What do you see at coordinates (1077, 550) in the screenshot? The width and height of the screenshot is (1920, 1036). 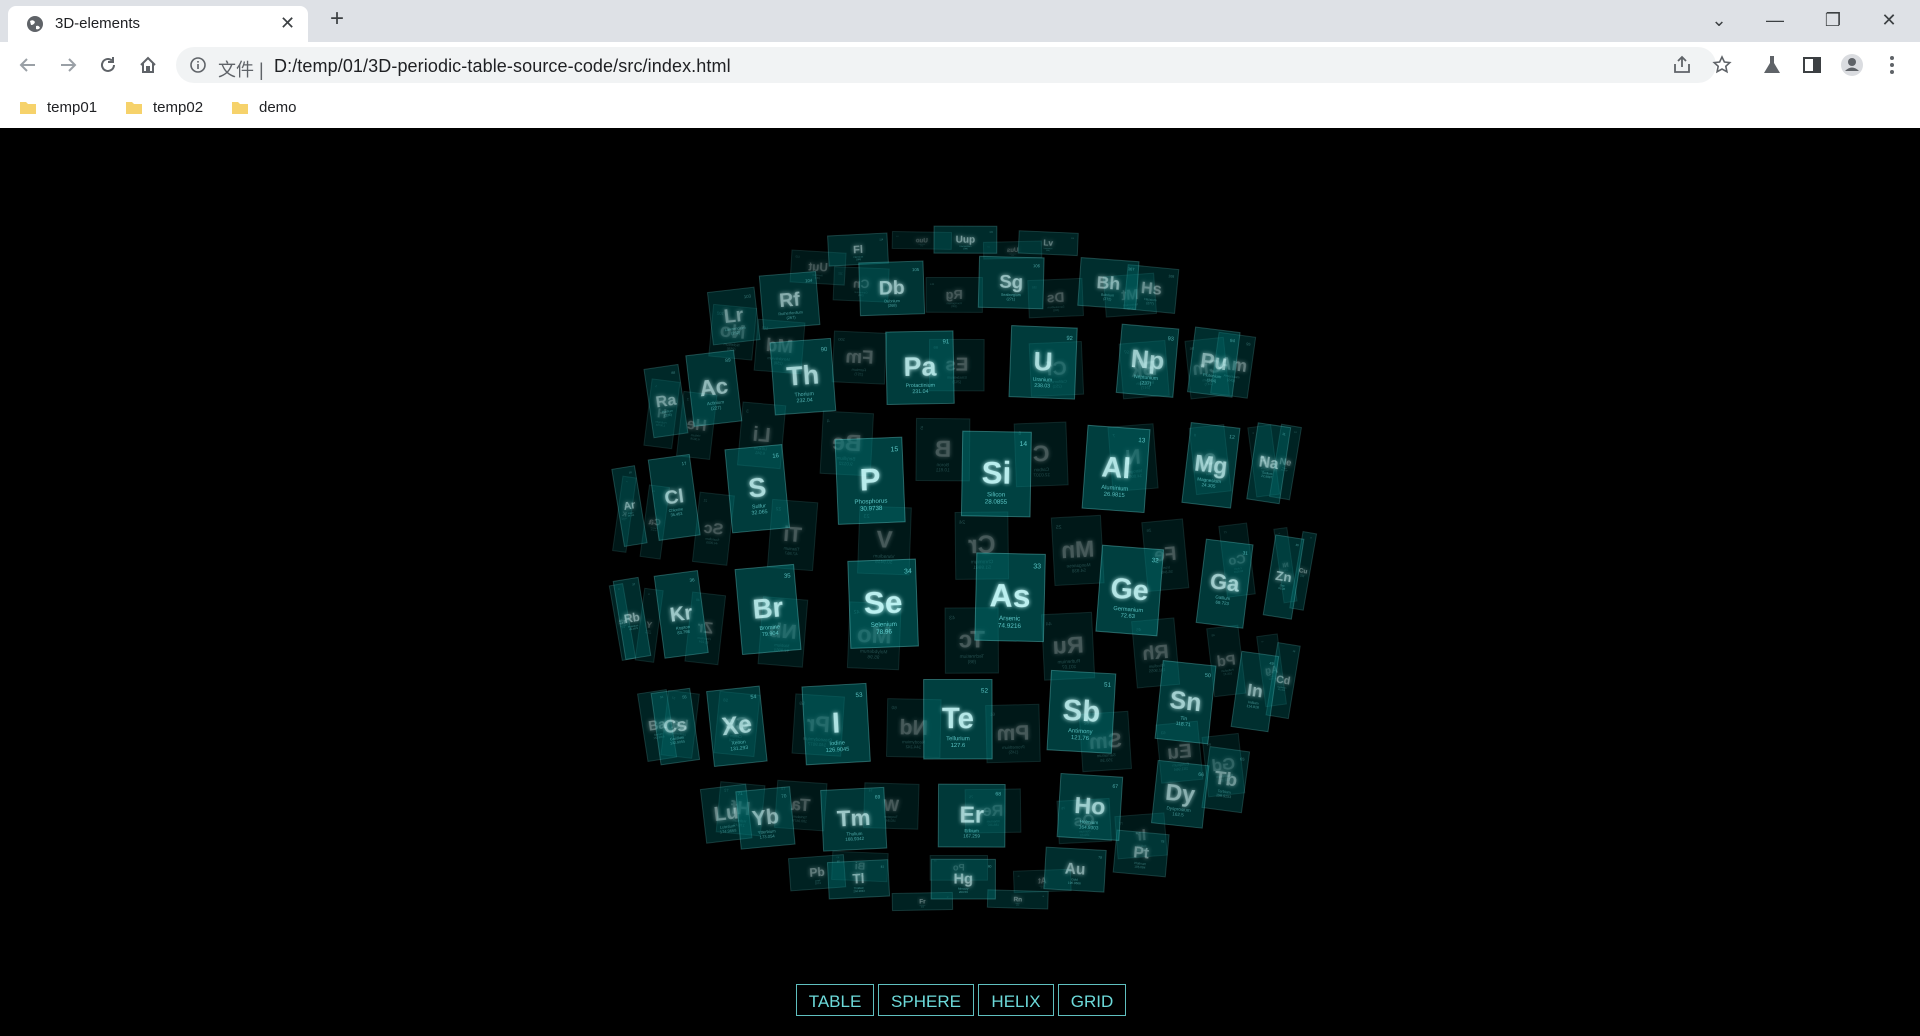 I see `element-tile-mn: 25MnManganese54.938` at bounding box center [1077, 550].